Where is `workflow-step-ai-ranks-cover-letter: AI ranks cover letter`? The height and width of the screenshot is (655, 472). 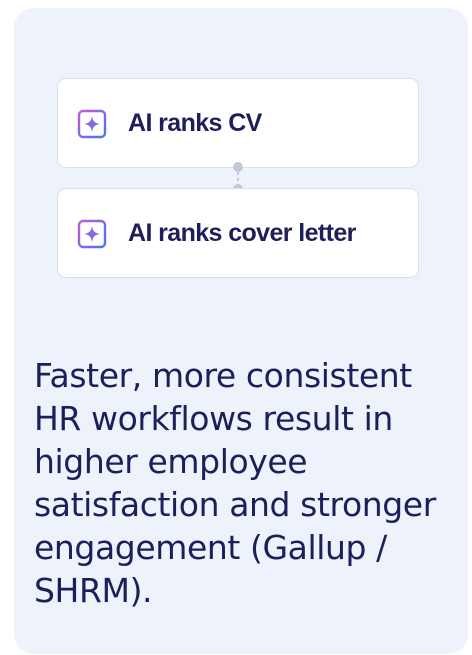
workflow-step-ai-ranks-cover-letter: AI ranks cover letter is located at coordinates (238, 233).